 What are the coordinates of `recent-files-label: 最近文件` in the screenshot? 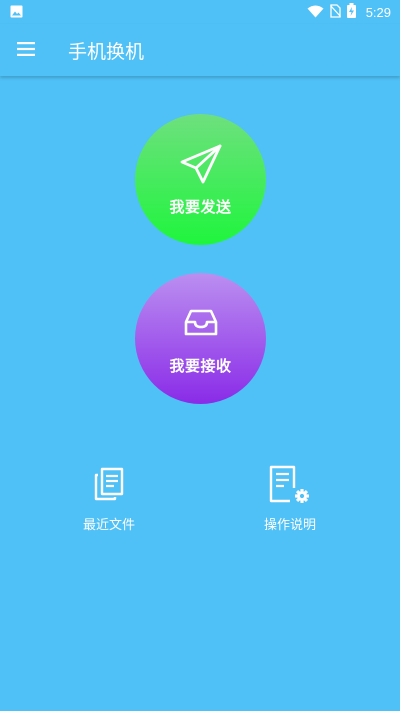 It's located at (108, 525).